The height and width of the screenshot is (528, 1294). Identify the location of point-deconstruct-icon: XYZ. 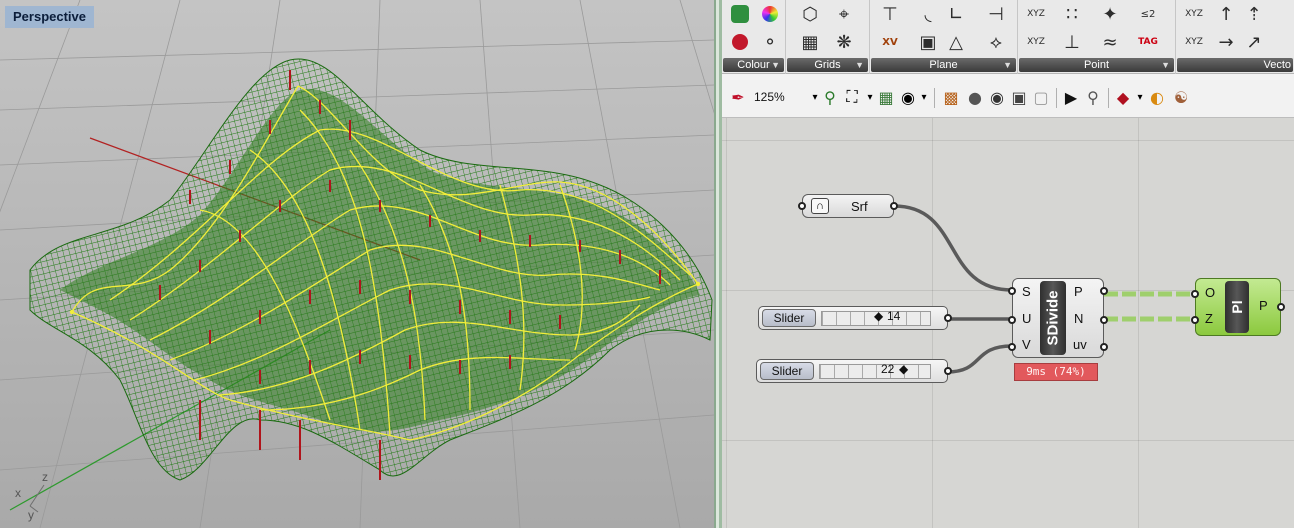
(1036, 42).